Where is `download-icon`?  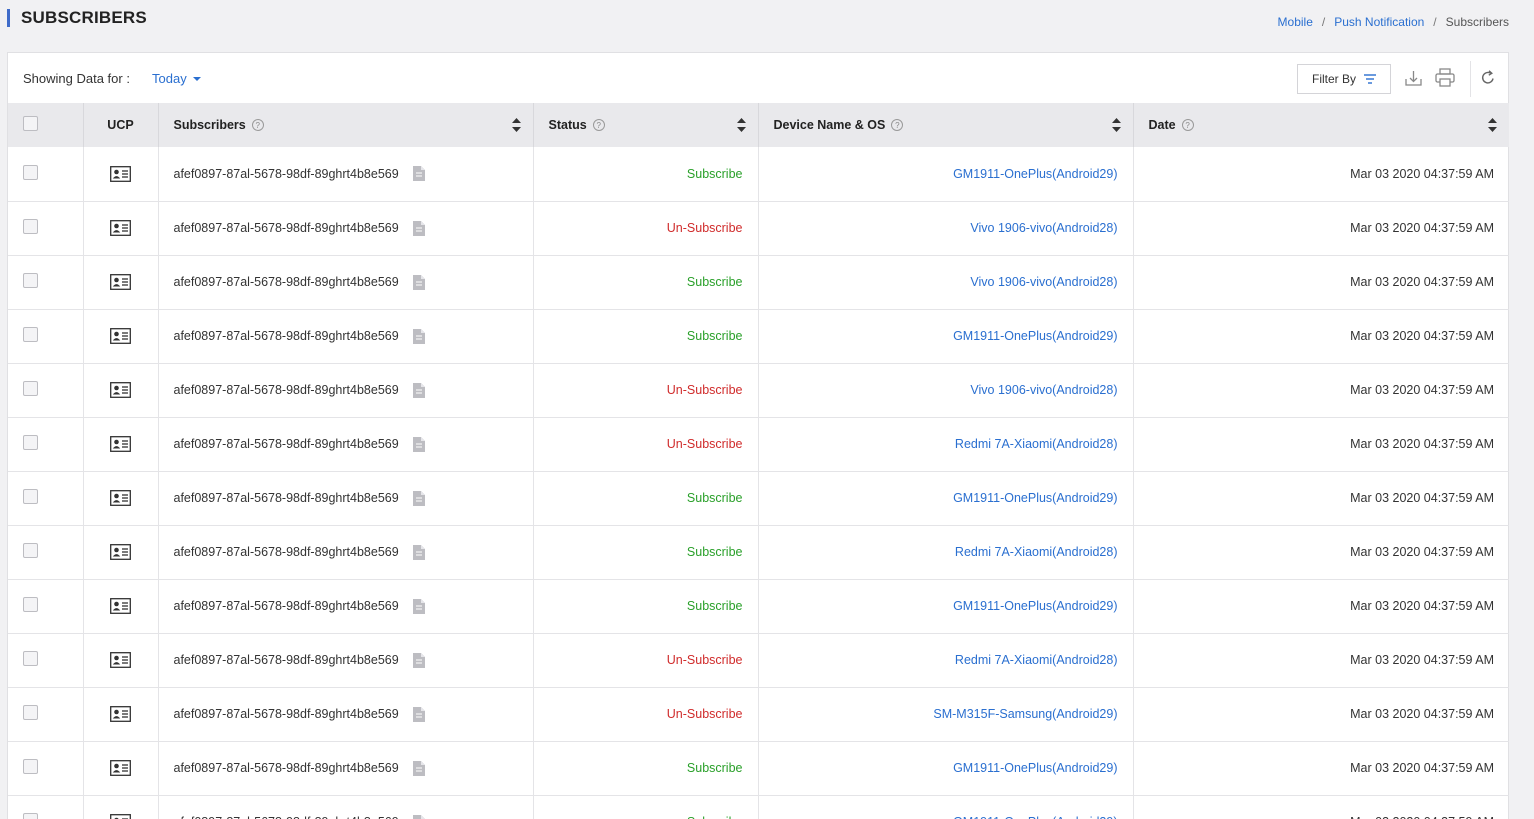 download-icon is located at coordinates (1413, 78).